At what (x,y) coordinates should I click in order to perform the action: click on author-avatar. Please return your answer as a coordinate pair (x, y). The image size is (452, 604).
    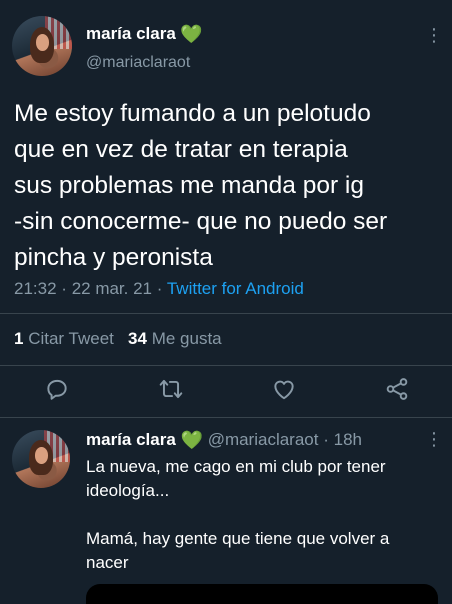
    Looking at the image, I should click on (42, 46).